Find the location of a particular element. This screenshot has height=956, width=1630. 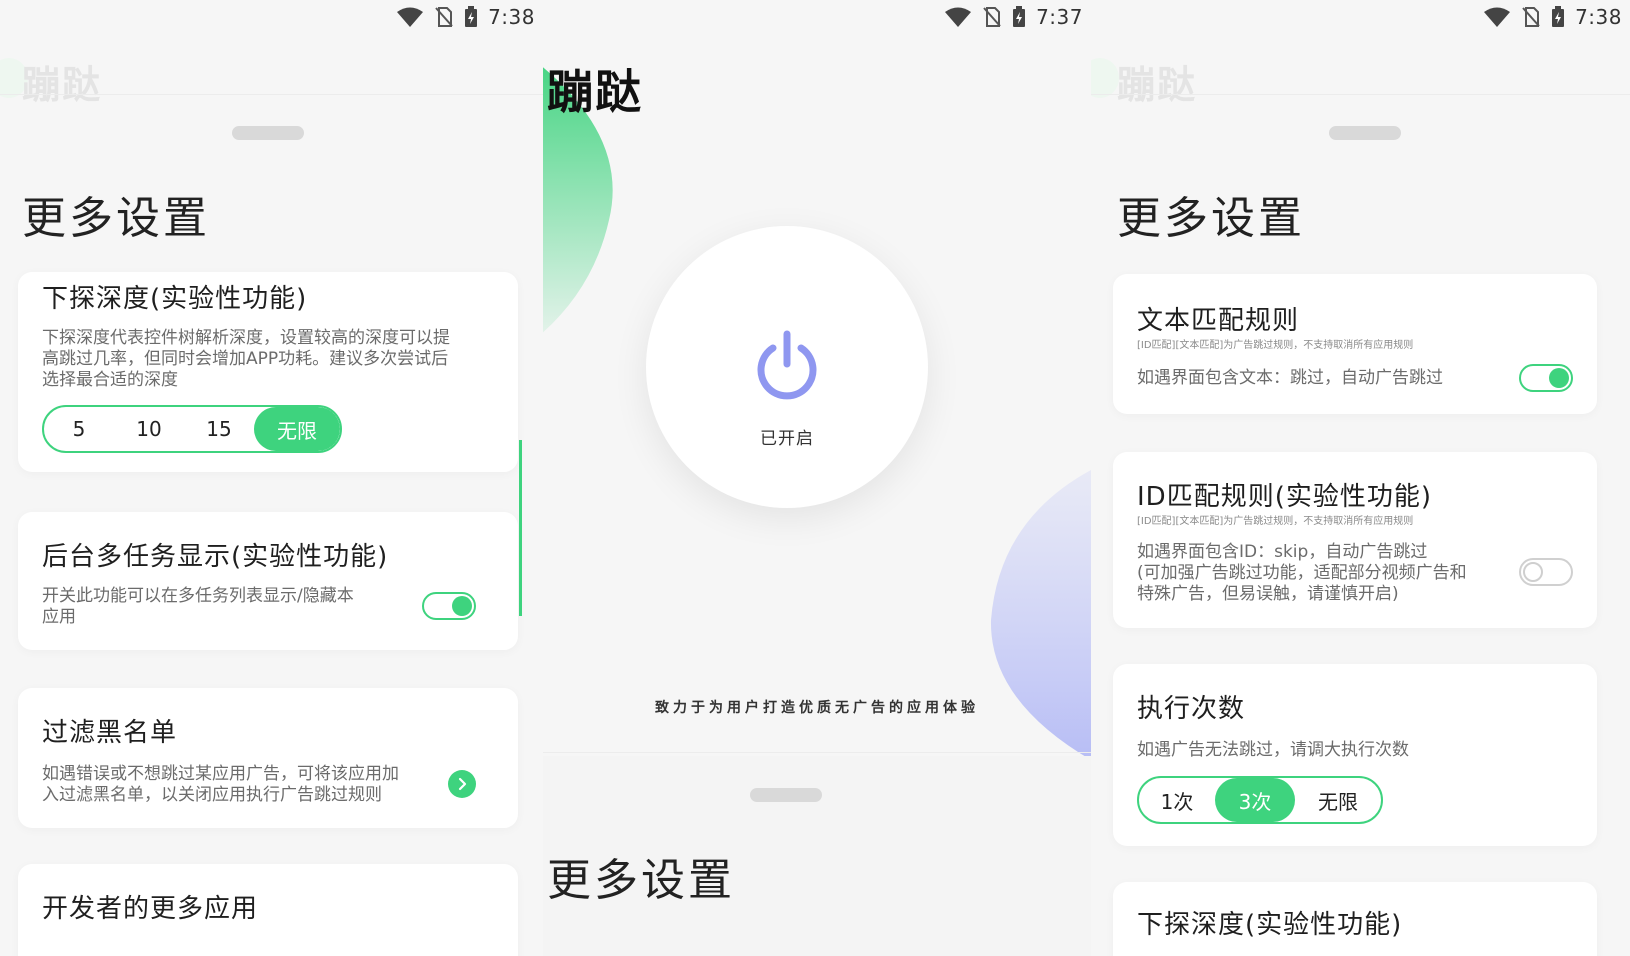

status-bar: 7:37 is located at coordinates (817, 17).